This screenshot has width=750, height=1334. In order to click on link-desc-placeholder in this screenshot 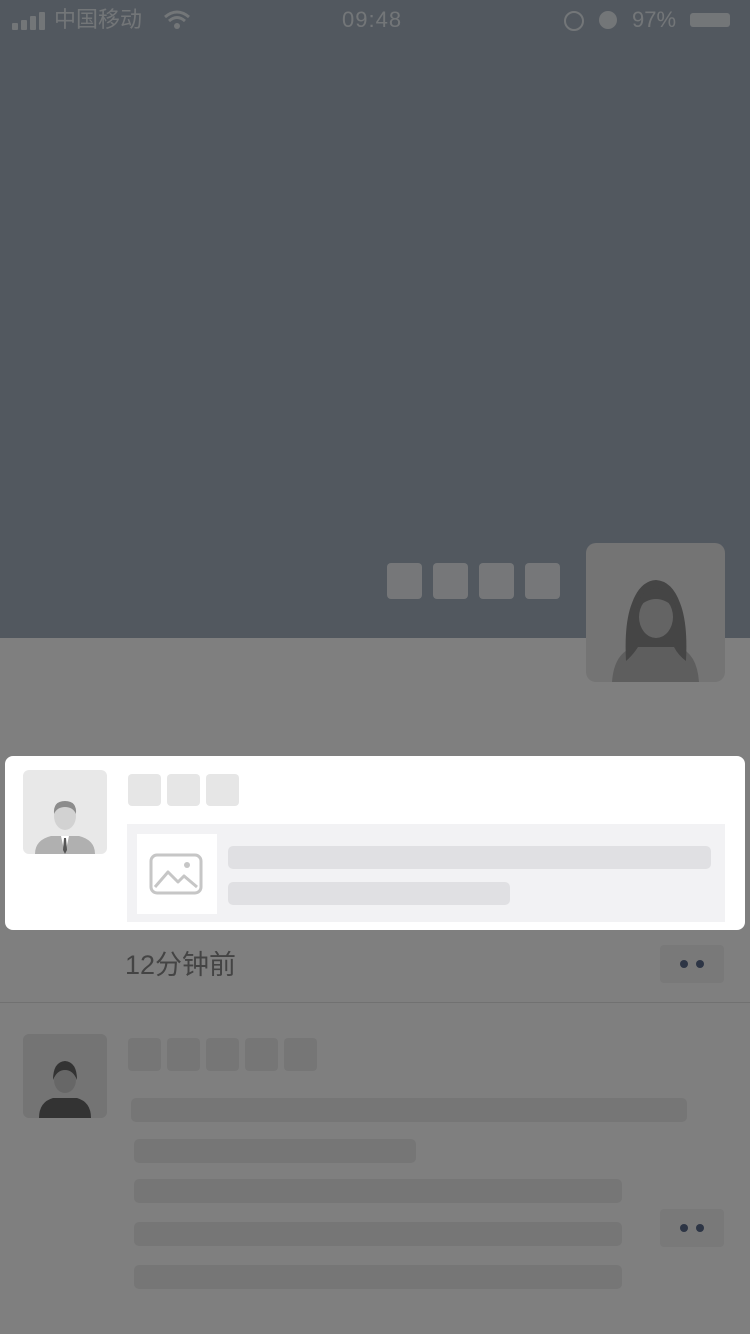, I will do `click(369, 893)`.